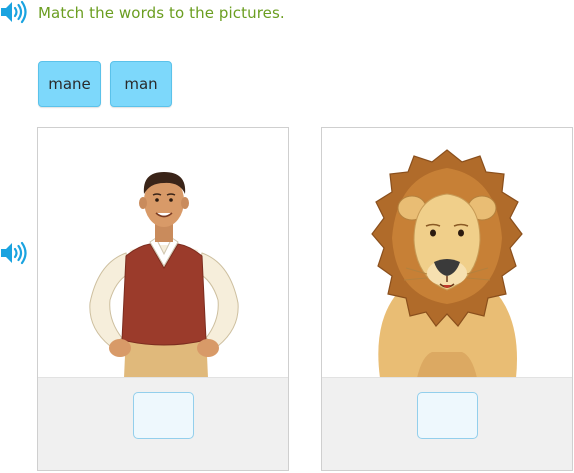 This screenshot has width=574, height=473. What do you see at coordinates (69, 84) in the screenshot?
I see `word-tile-mane: mane` at bounding box center [69, 84].